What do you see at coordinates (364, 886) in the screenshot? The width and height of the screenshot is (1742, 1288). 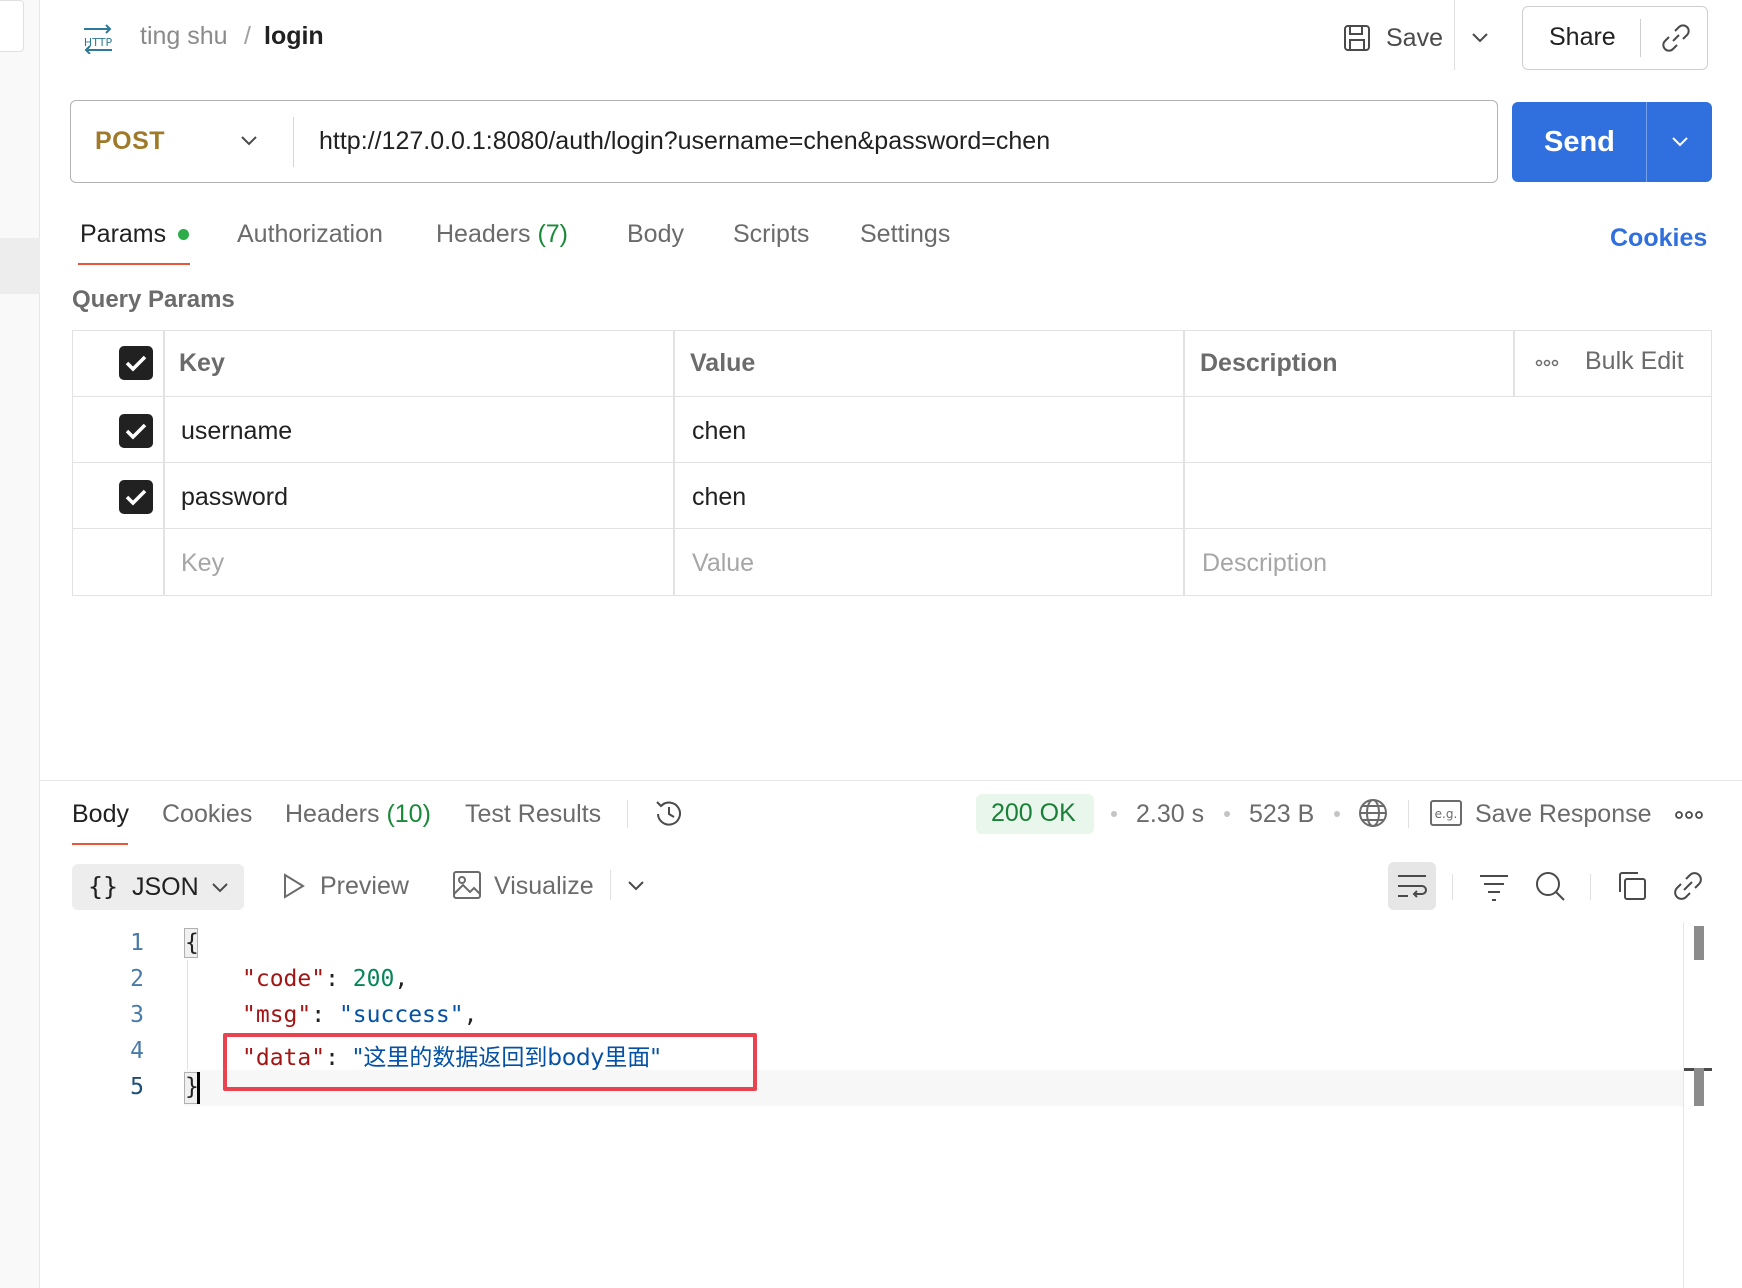 I see `preview-button: Preview` at bounding box center [364, 886].